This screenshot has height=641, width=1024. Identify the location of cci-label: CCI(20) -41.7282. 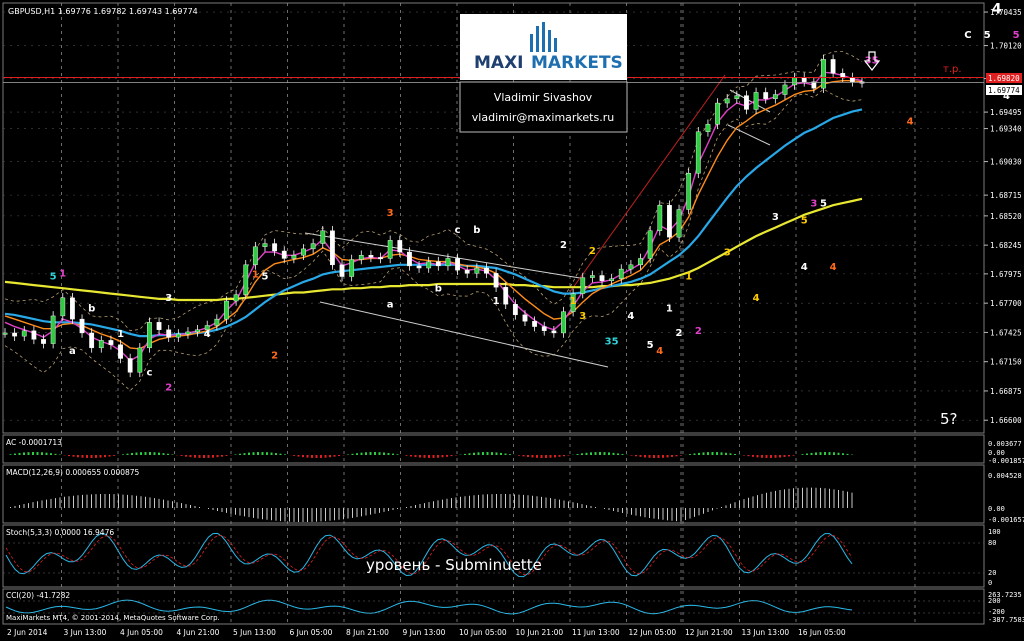
(38, 595).